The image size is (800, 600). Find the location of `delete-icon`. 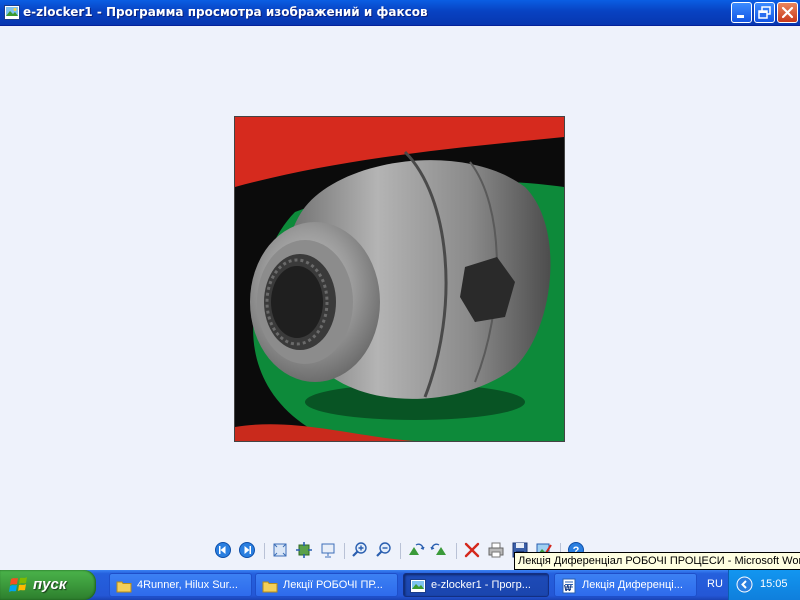

delete-icon is located at coordinates (472, 550).